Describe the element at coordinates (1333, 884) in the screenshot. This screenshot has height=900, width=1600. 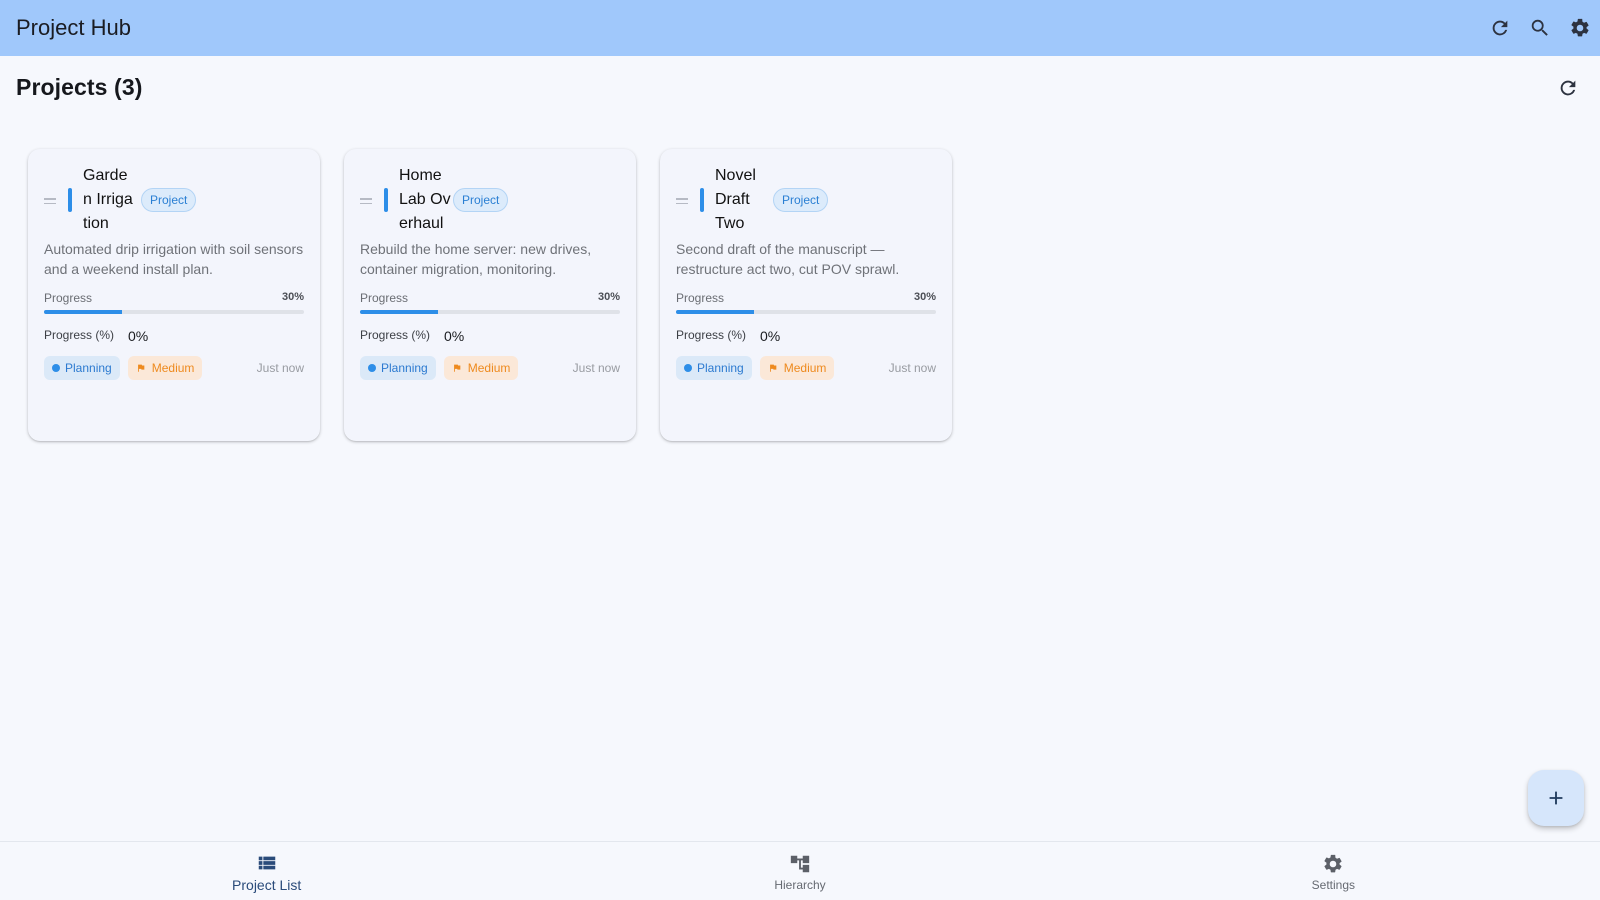
I see `nav-label: Settings` at that location.